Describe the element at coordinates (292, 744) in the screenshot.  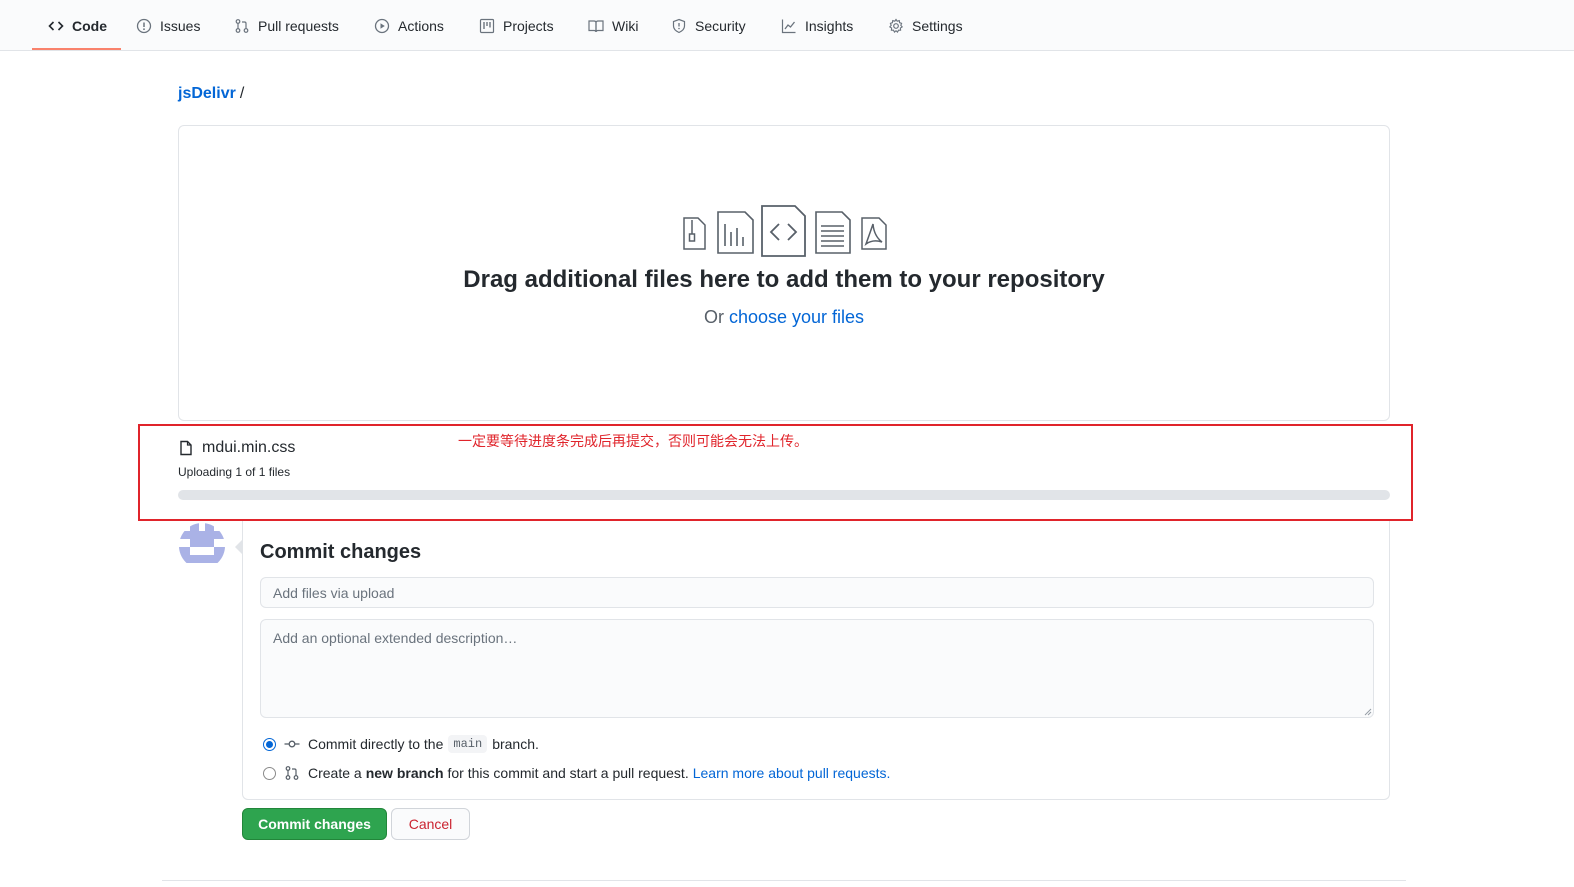
I see `git-commit-icon` at that location.